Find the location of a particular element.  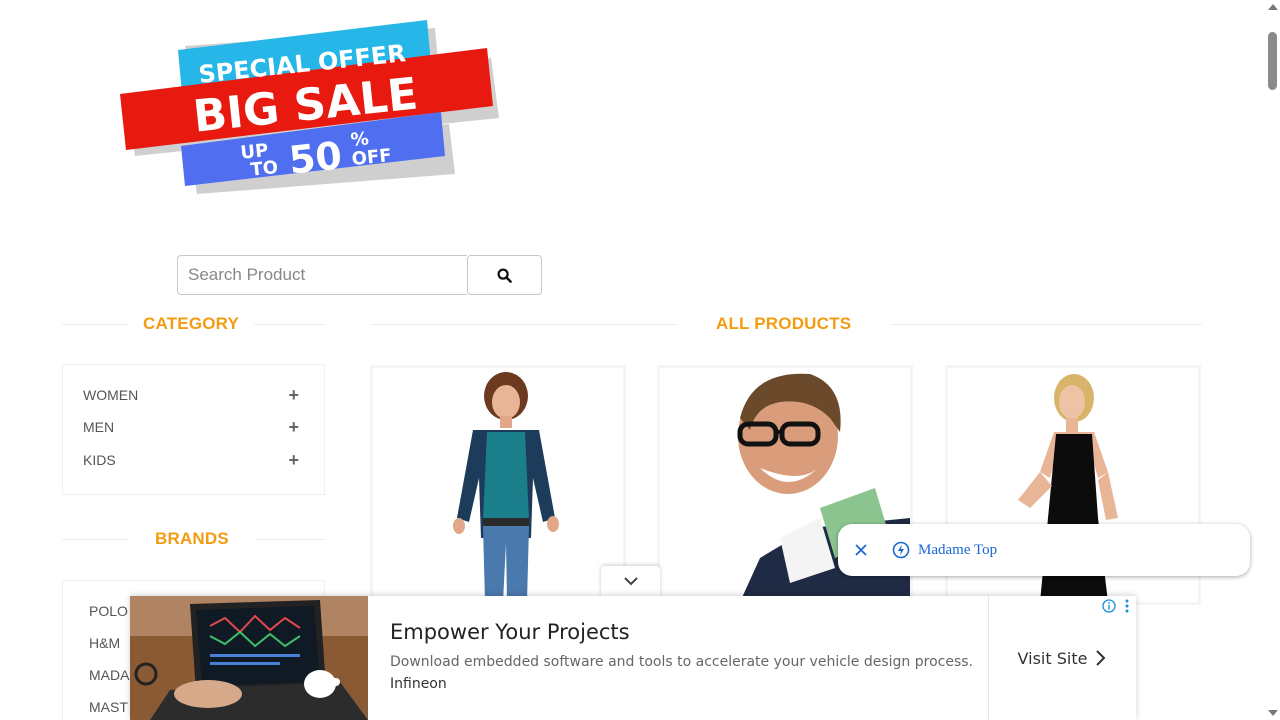

search-icon is located at coordinates (504, 275).